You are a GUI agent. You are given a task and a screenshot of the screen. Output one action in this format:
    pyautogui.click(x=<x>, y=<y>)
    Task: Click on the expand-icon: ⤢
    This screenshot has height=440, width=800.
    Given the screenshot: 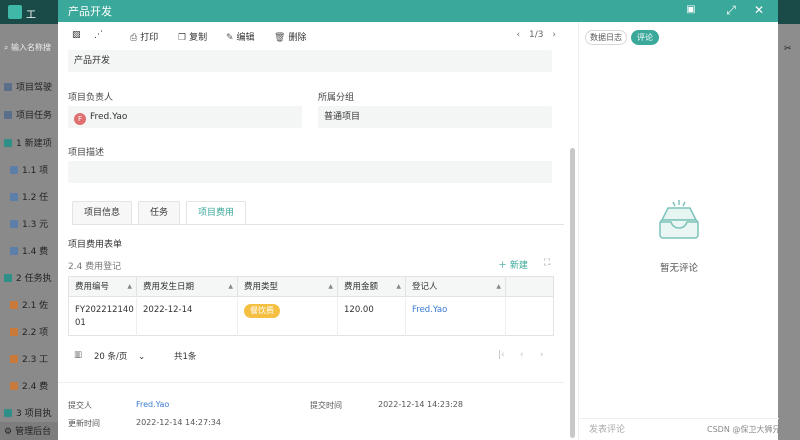 What is the action you would take?
    pyautogui.click(x=731, y=10)
    